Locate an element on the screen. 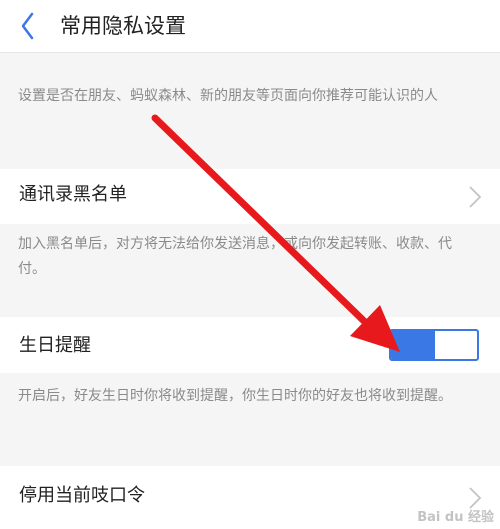 Image resolution: width=500 pixels, height=529 pixels. header-bar: 常用隐私设置 is located at coordinates (250, 26).